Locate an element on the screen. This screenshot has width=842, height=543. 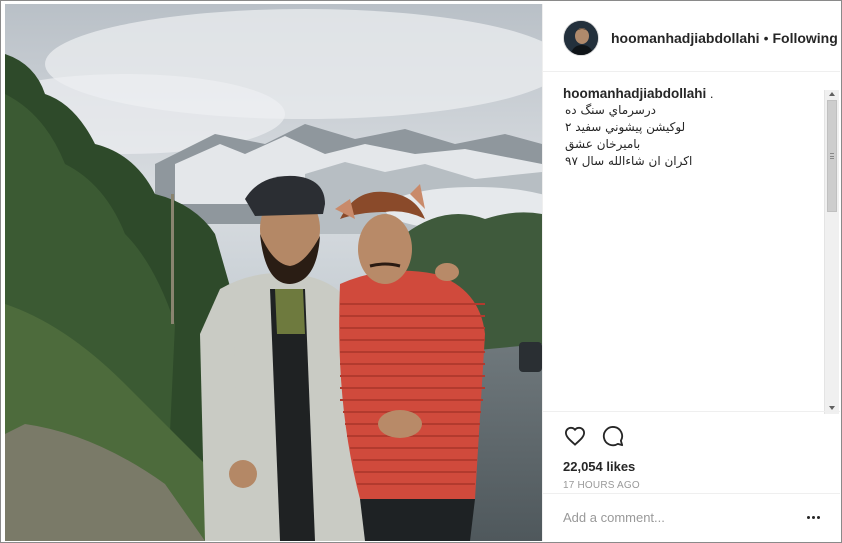
more-options-icon is located at coordinates (808, 518).